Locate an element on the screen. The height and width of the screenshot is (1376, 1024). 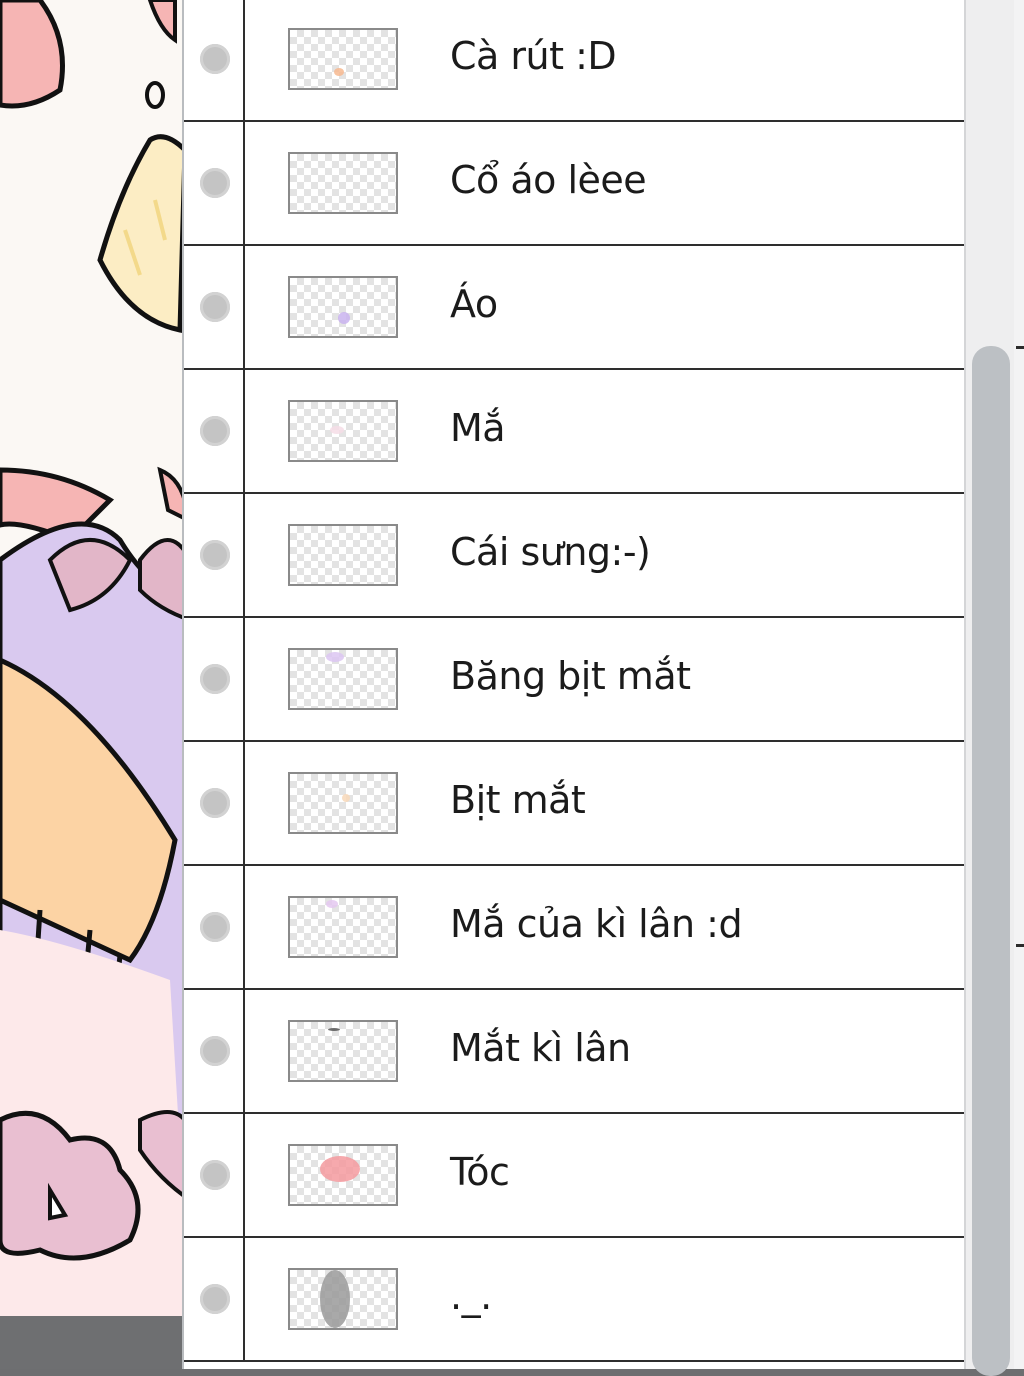
layer-row: Cổ áo lèee is located at coordinates (574, 184).